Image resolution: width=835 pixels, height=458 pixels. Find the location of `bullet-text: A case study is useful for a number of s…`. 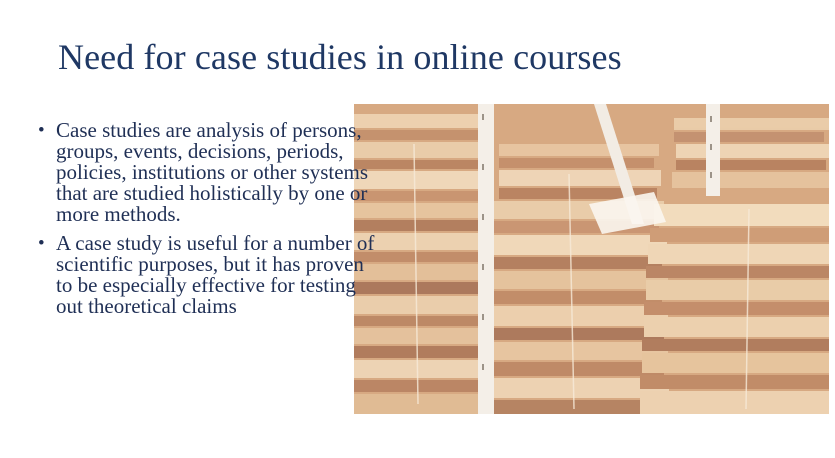

bullet-text: A case study is useful for a number of s… is located at coordinates (215, 274).